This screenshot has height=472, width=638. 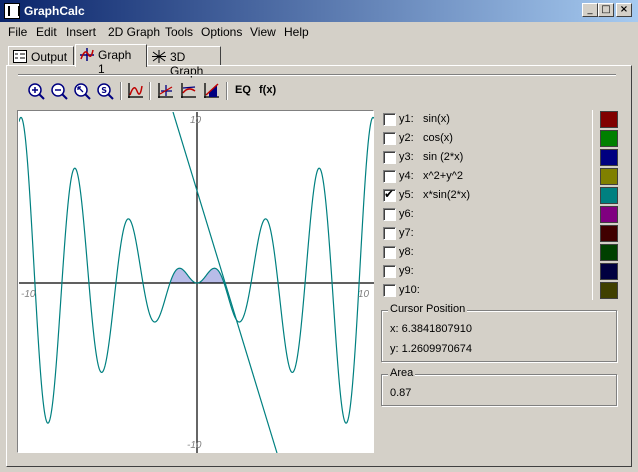 I want to click on function-label: y8:, so click(x=406, y=252).